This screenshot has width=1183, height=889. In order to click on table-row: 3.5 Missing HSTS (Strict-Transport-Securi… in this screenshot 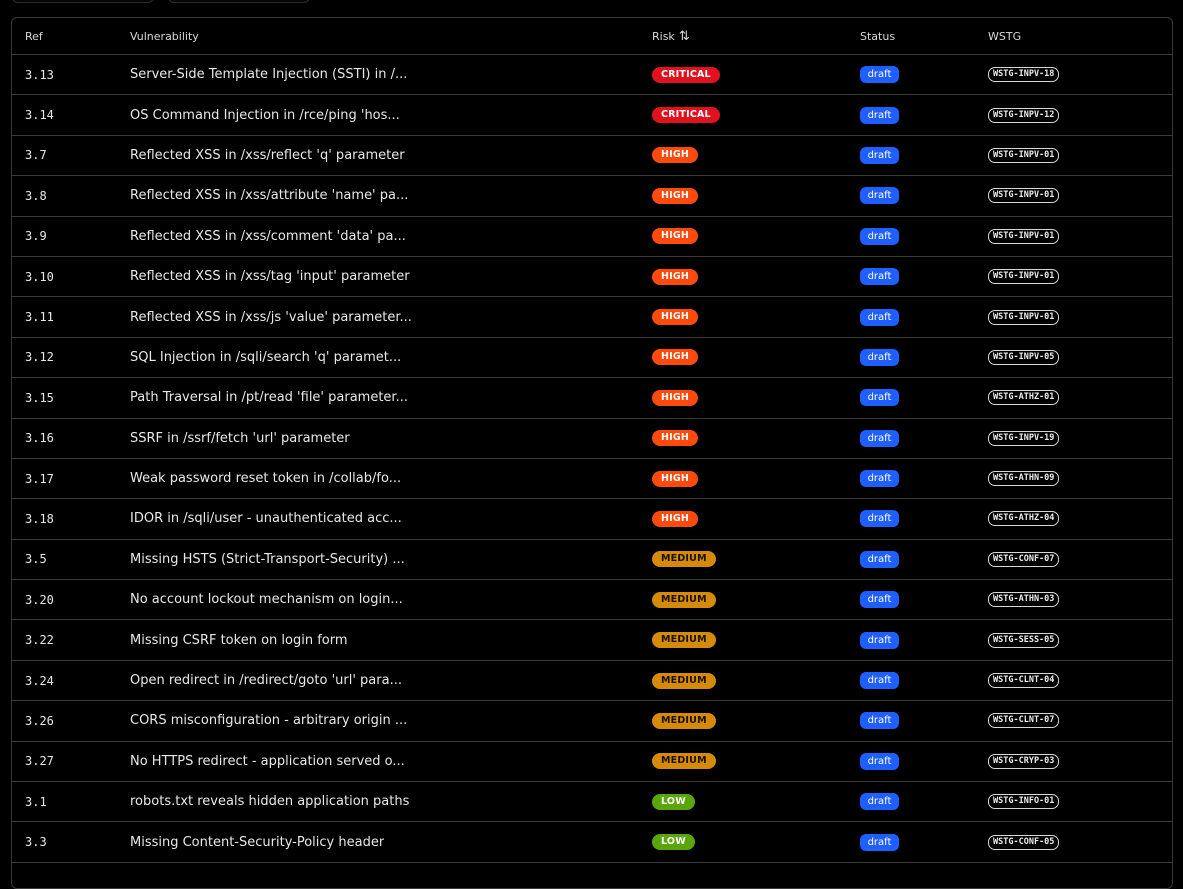, I will do `click(592, 560)`.